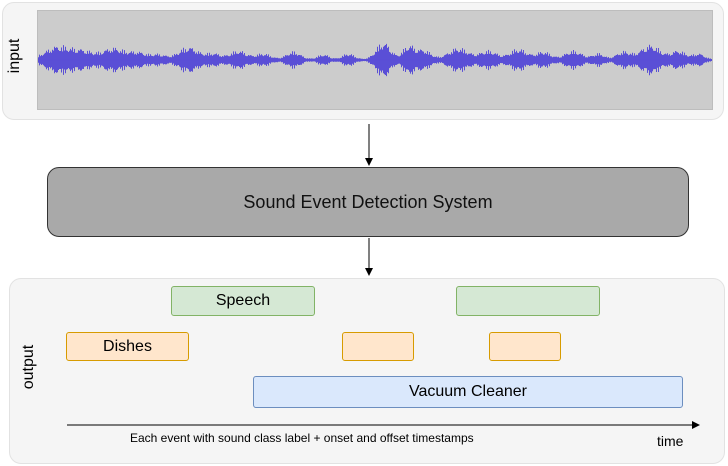 This screenshot has width=728, height=466. Describe the element at coordinates (383, 425) in the screenshot. I see `time-axis` at that location.